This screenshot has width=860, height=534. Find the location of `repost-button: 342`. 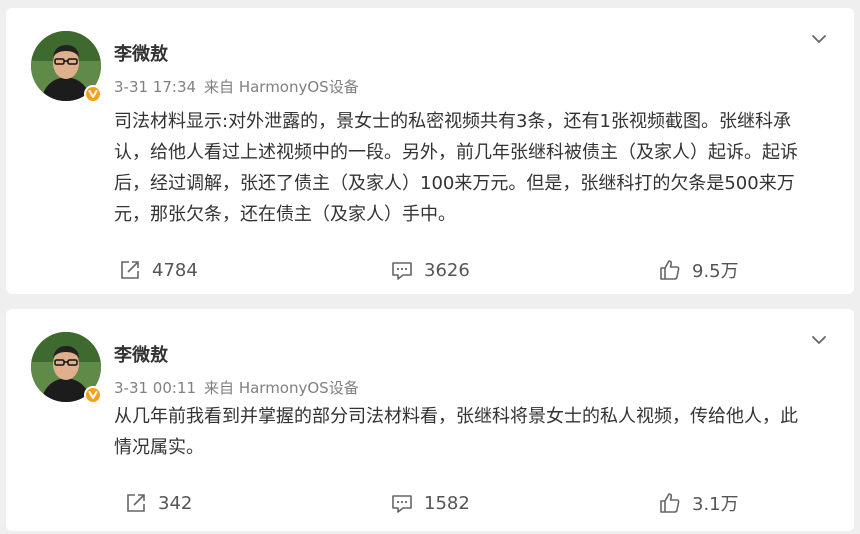

repost-button: 342 is located at coordinates (158, 503).